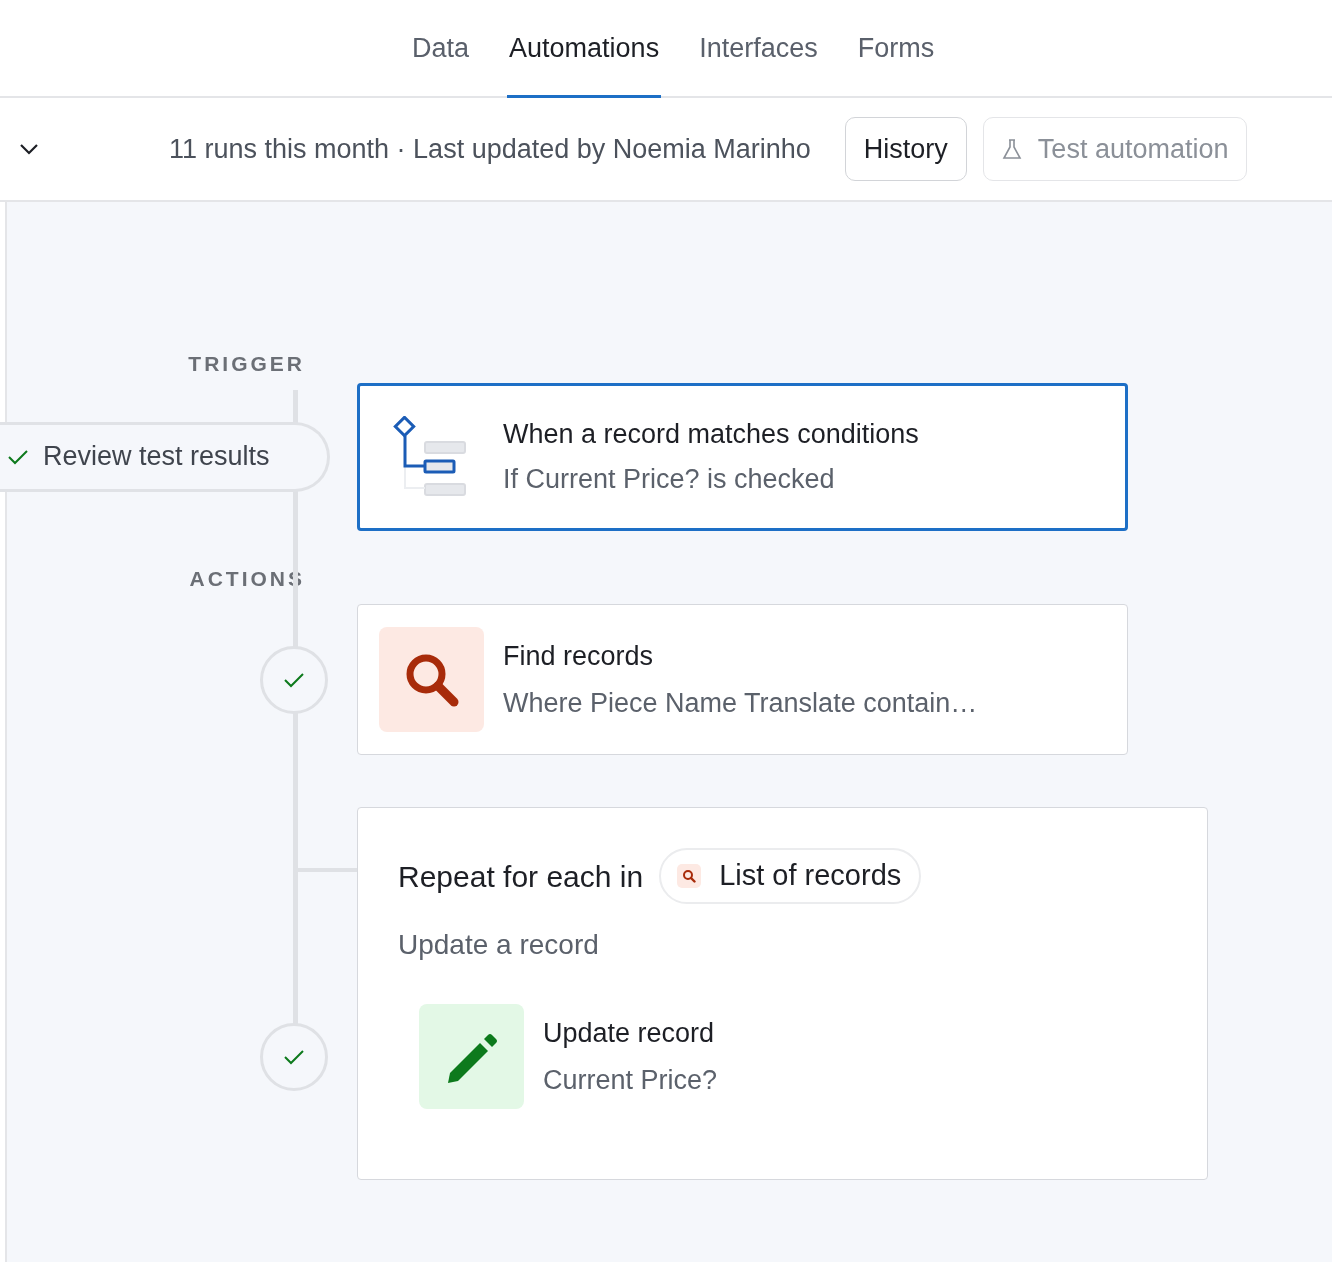 This screenshot has height=1262, width=1332. What do you see at coordinates (742, 456) in the screenshot?
I see `trigger-card: When a record matches conditions If Current Price? is checked` at bounding box center [742, 456].